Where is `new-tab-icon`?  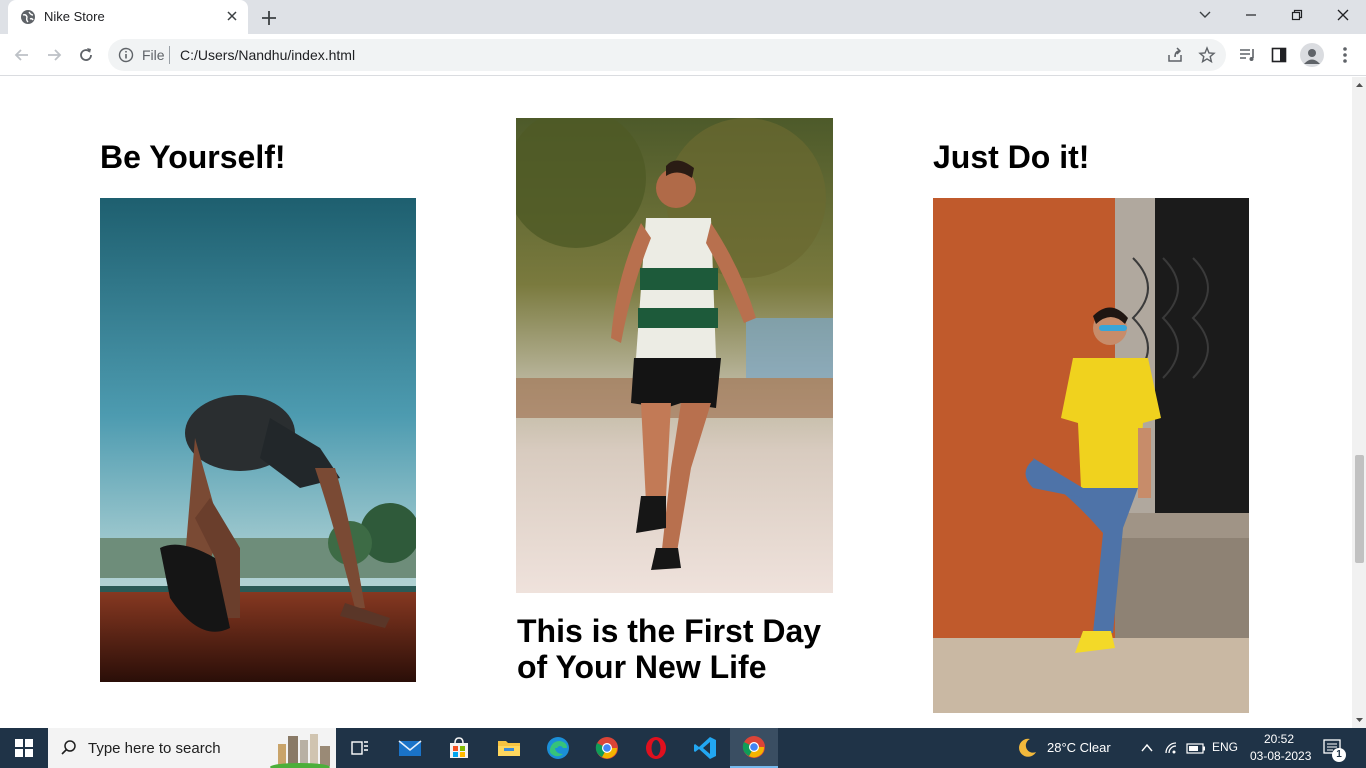 new-tab-icon is located at coordinates (269, 18).